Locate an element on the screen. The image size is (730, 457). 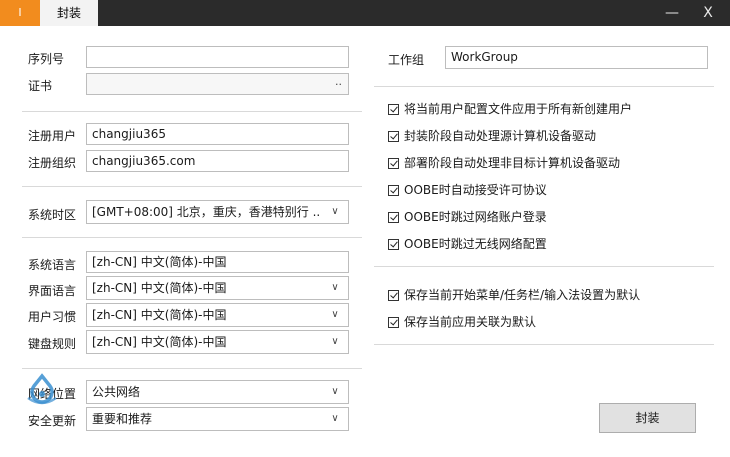
sys-lang-field: [zh-CN] 中文(简体)-中国 is located at coordinates (217, 262).